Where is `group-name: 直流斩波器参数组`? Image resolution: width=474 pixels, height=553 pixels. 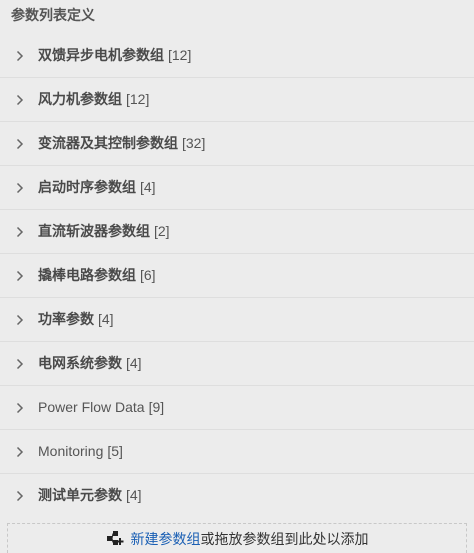 group-name: 直流斩波器参数组 is located at coordinates (94, 231).